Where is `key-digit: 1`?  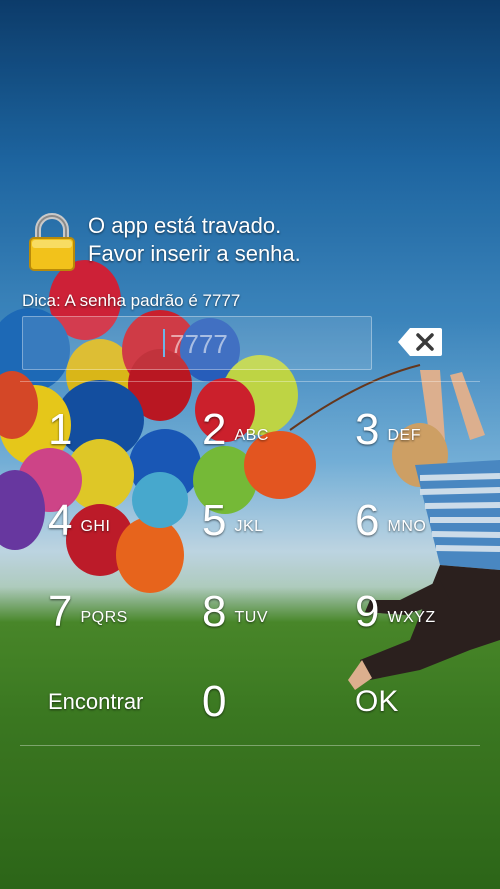 key-digit: 1 is located at coordinates (60, 429).